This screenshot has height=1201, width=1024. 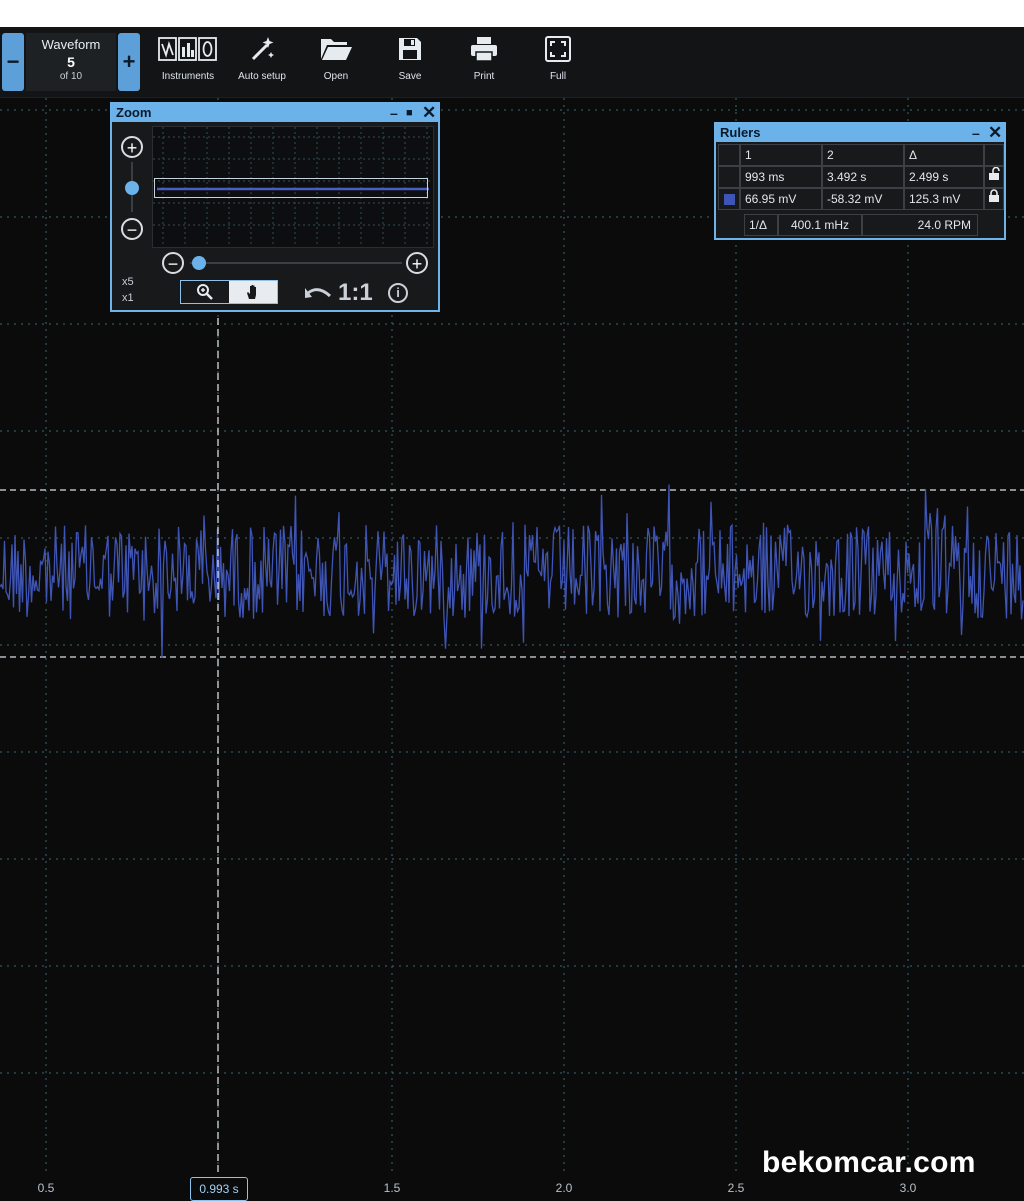 I want to click on magnifier-icon, so click(x=205, y=292).